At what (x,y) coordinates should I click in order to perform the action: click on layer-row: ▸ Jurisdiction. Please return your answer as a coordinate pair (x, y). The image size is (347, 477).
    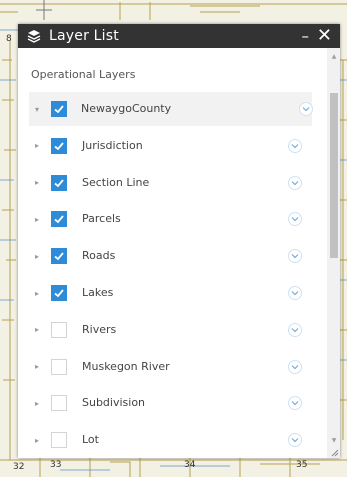
    Looking at the image, I should click on (171, 146).